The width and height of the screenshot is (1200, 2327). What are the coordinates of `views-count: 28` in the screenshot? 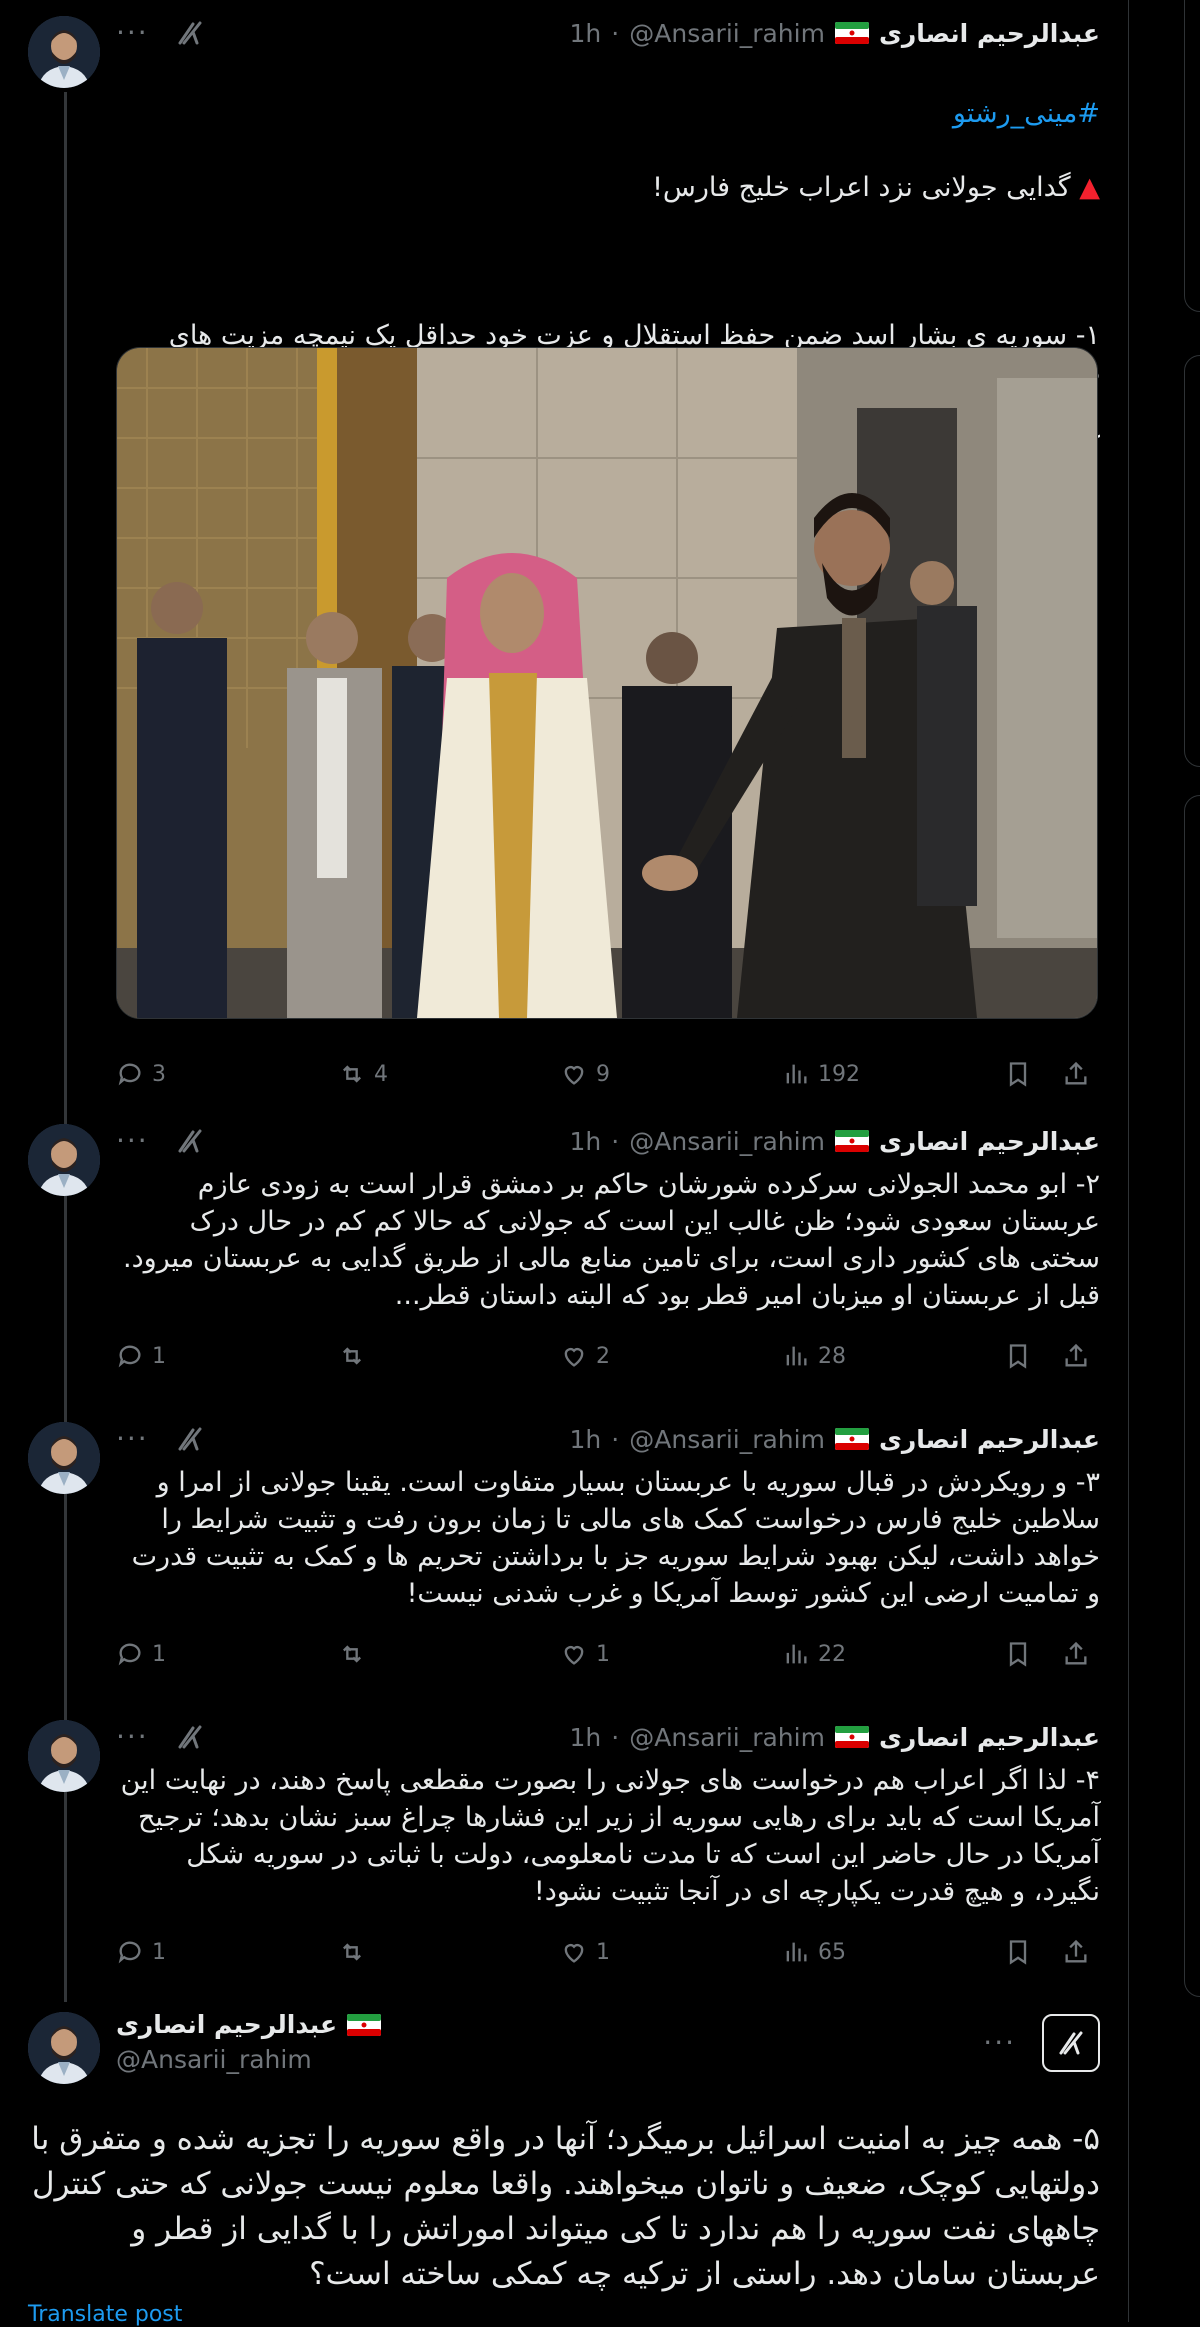 It's located at (832, 1356).